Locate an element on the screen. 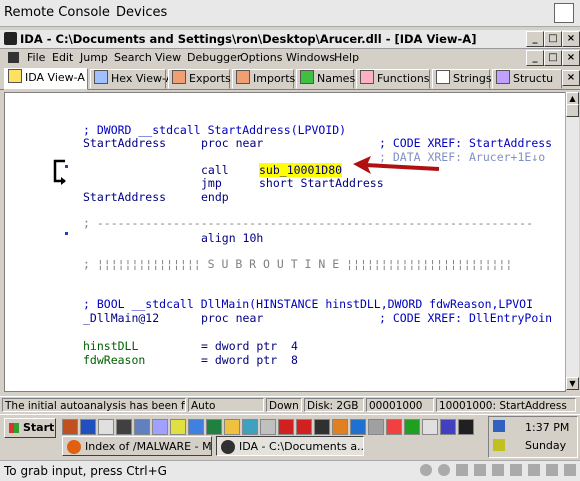  tab-strings: Strings is located at coordinates (462, 79).